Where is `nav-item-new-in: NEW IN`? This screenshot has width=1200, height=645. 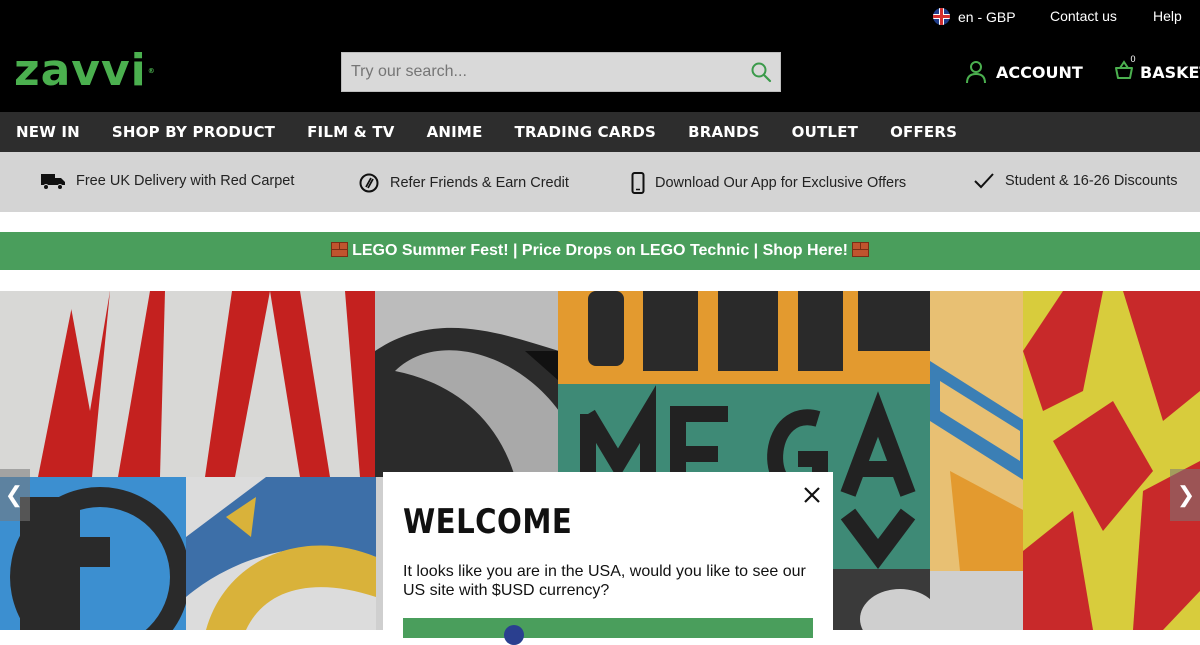 nav-item-new-in: NEW IN is located at coordinates (48, 132).